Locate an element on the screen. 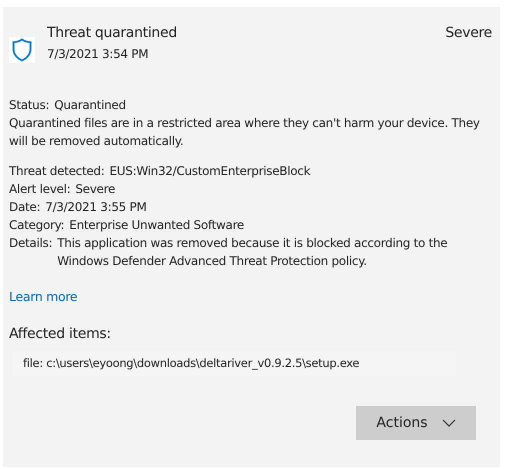 Image resolution: width=511 pixels, height=469 pixels. threat-title: Threat quarantined is located at coordinates (112, 33).